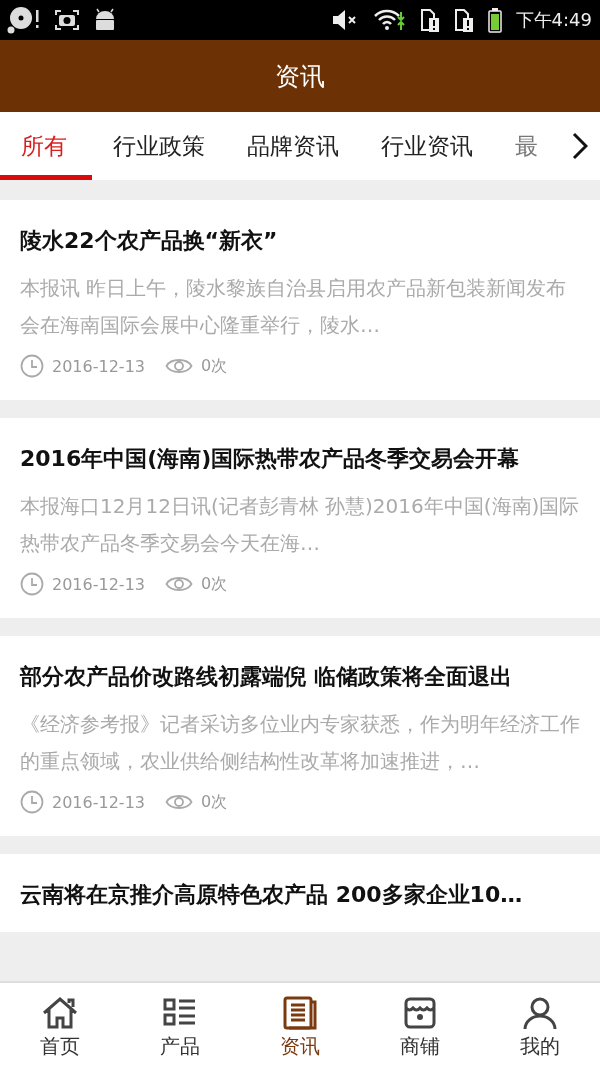 Image resolution: width=600 pixels, height=1067 pixels. I want to click on status-time: 下午4:49, so click(553, 20).